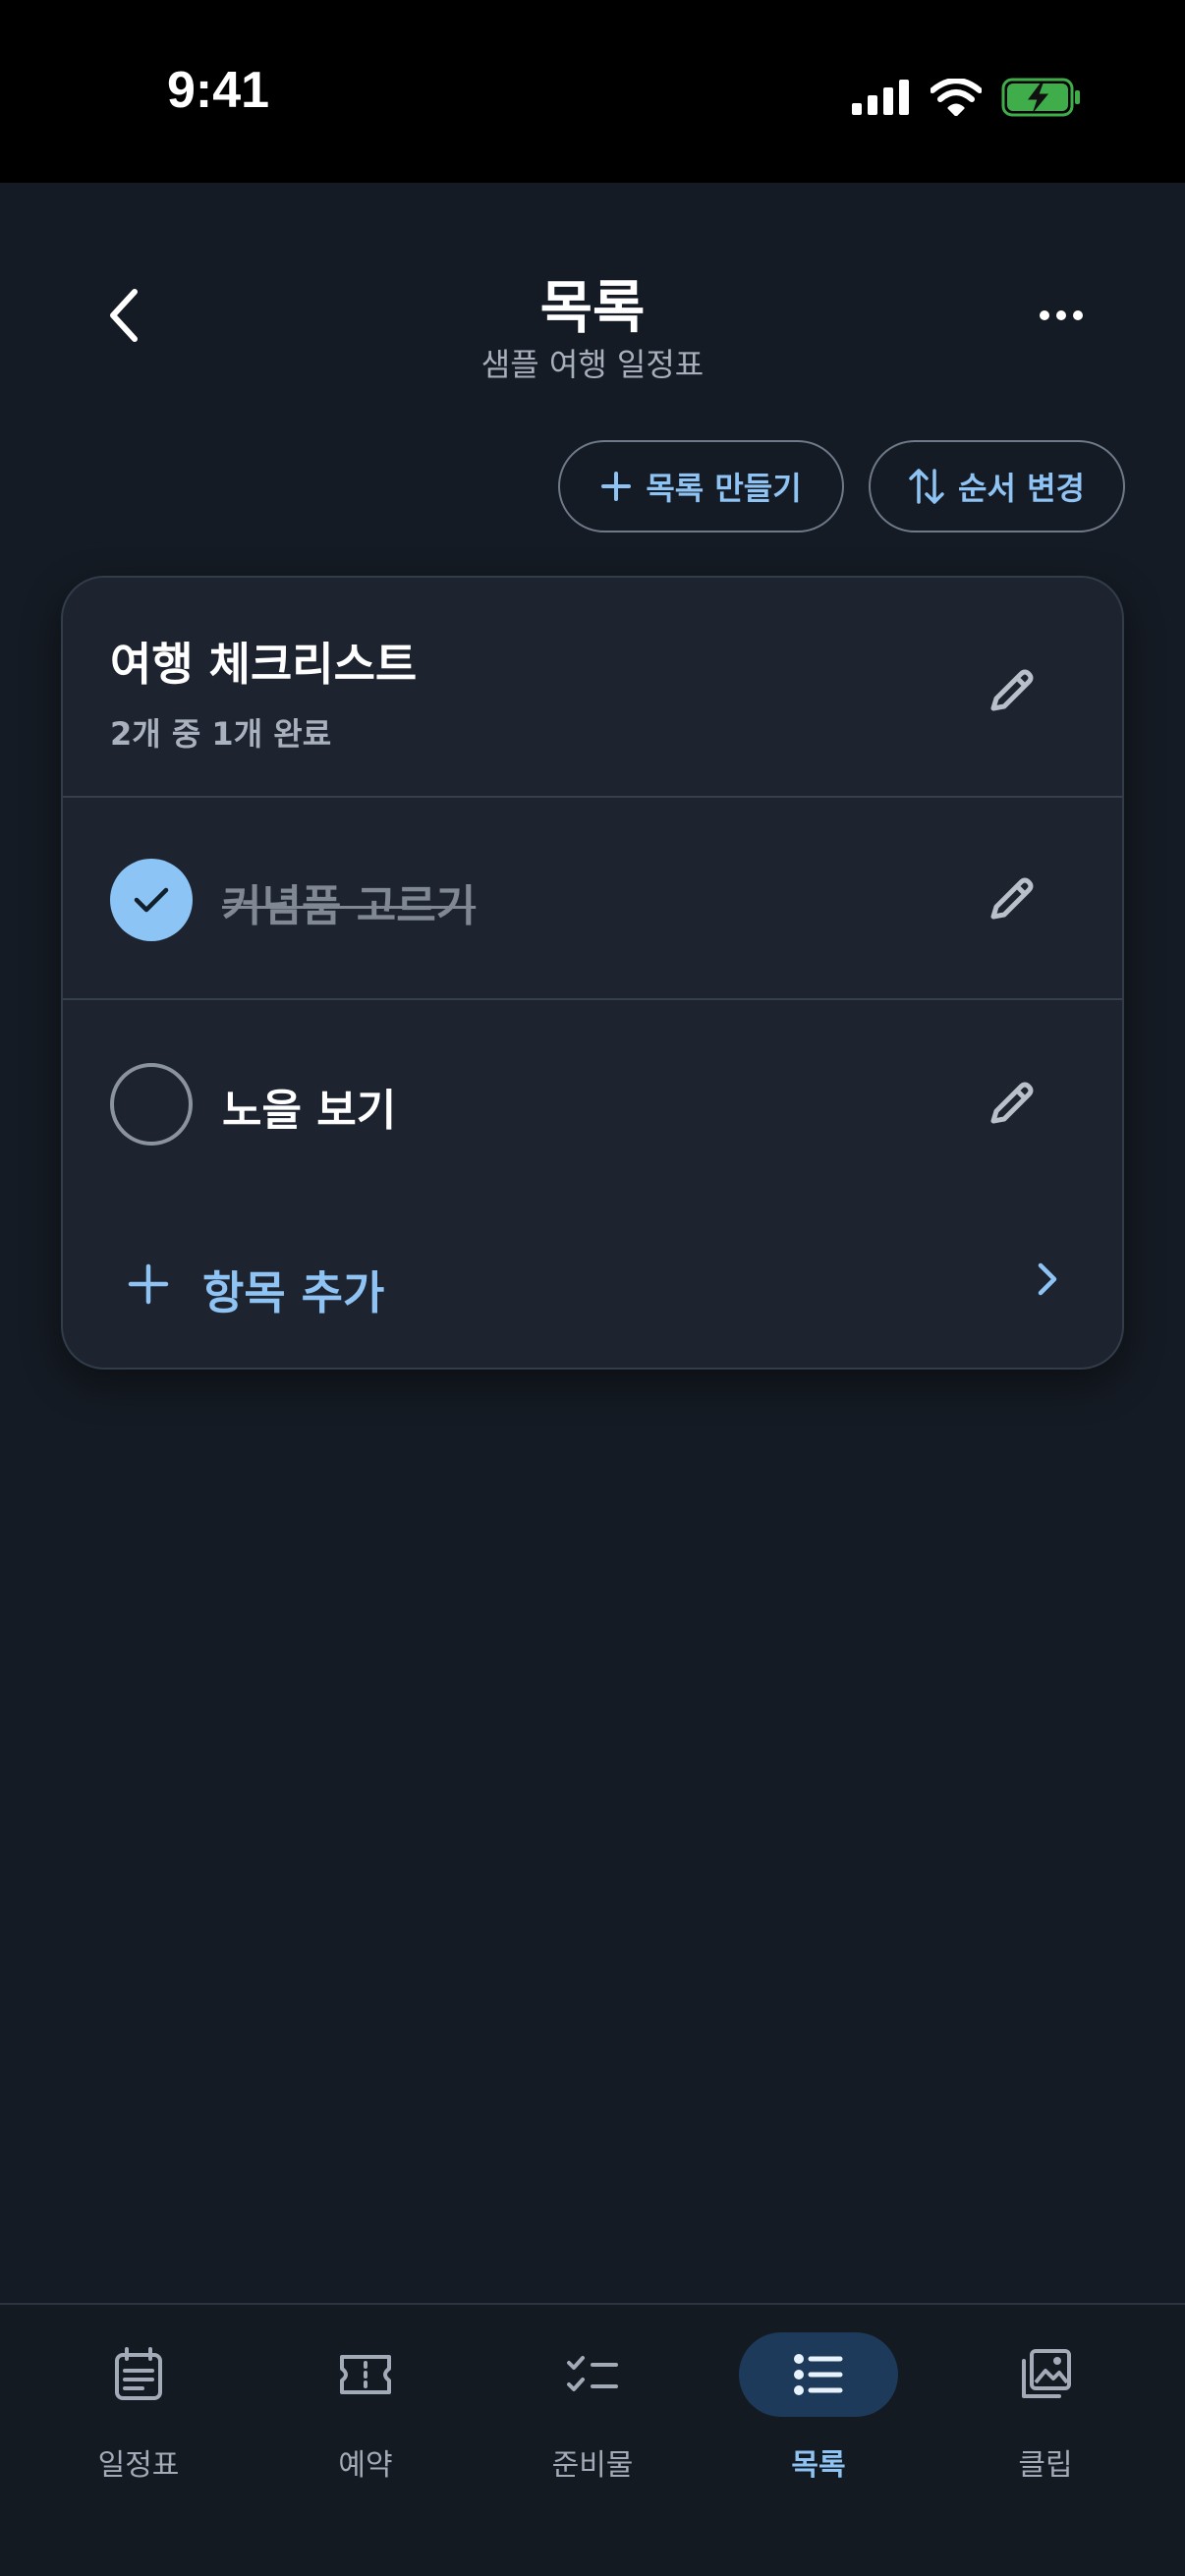 This screenshot has width=1185, height=2576. I want to click on wifi-icon, so click(957, 97).